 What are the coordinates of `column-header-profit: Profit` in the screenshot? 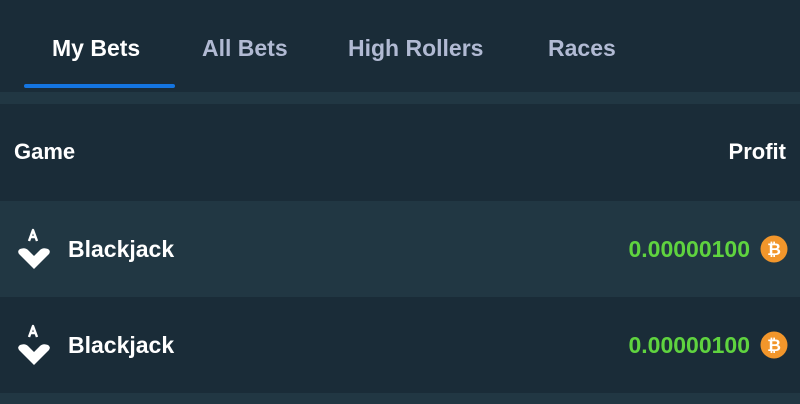 It's located at (757, 151).